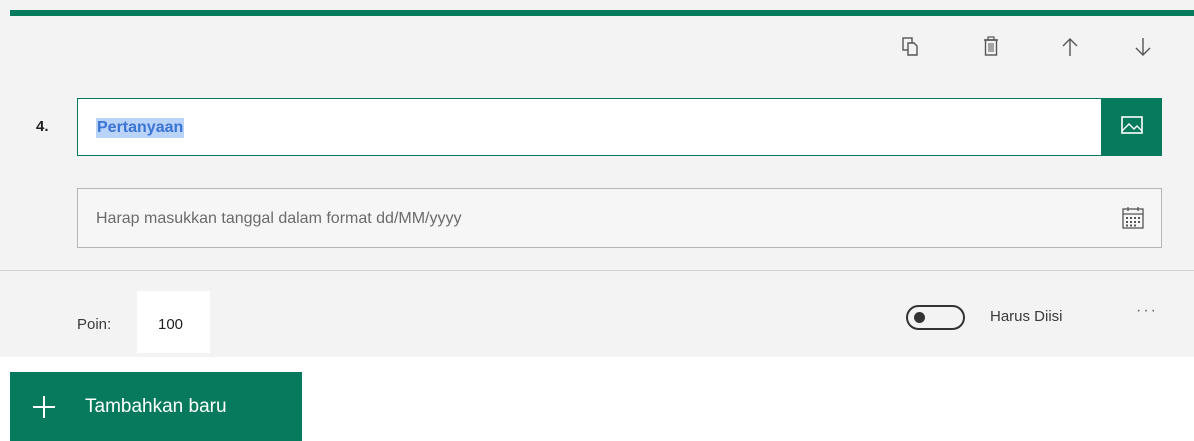  Describe the element at coordinates (597, 270) in the screenshot. I see `section-divider` at that location.